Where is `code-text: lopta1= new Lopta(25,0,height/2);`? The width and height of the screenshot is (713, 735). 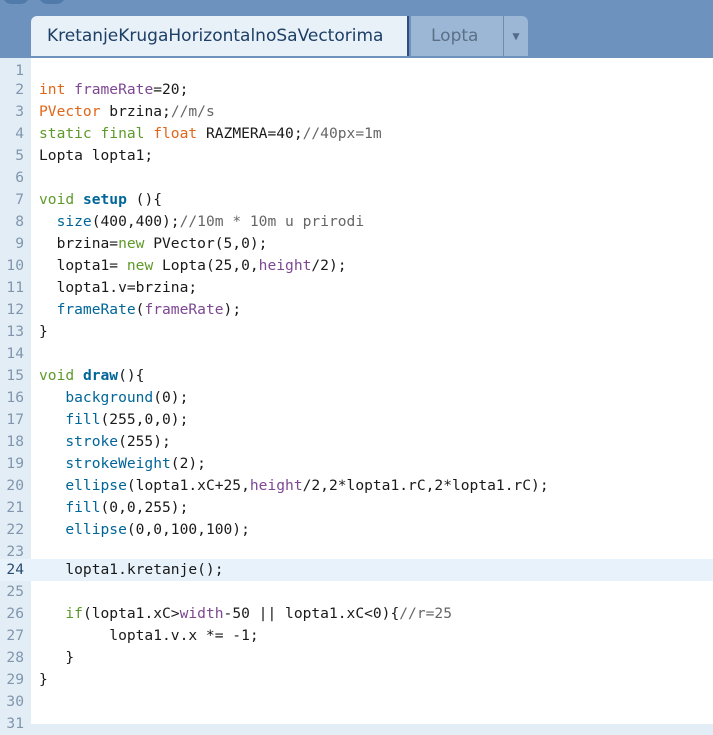
code-text: lopta1= new Lopta(25,0,height/2); is located at coordinates (193, 265).